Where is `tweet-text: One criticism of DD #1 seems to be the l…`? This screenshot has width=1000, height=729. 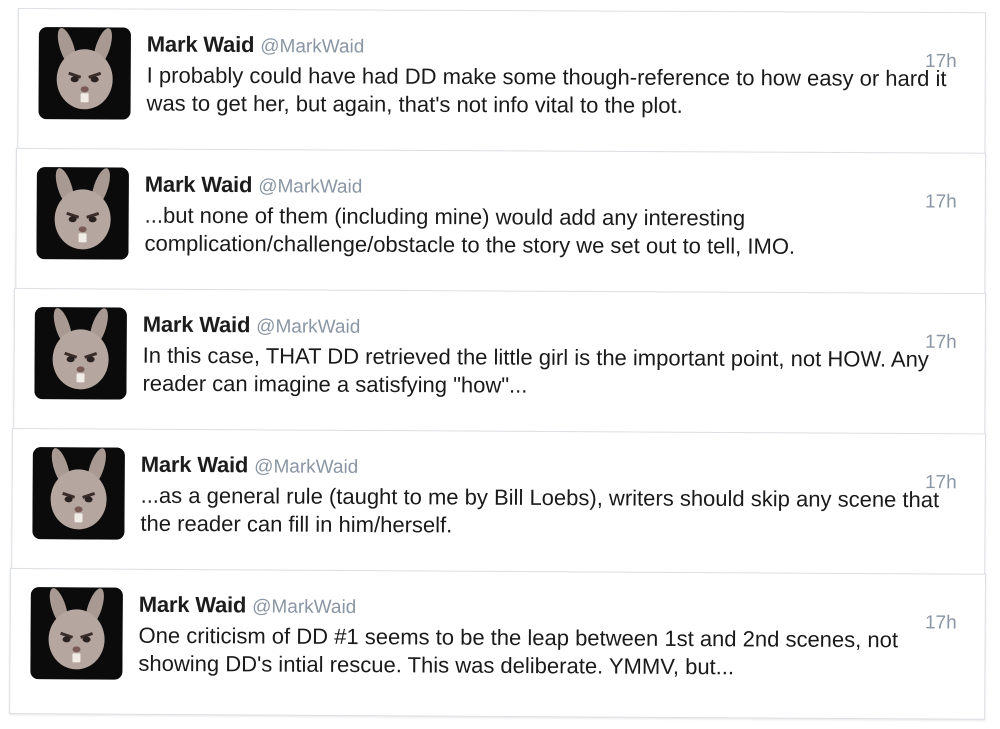
tweet-text: One criticism of DD #1 seems to be the l… is located at coordinates (518, 651).